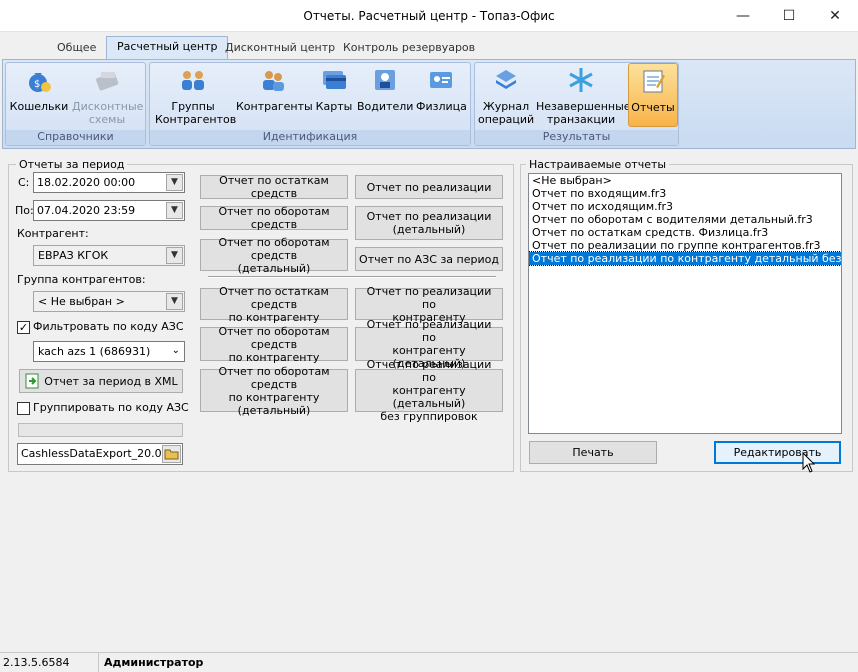 The width and height of the screenshot is (858, 672). I want to click on sales-by-contractor-button: Отчет по реализации по контрагенту, so click(429, 304).